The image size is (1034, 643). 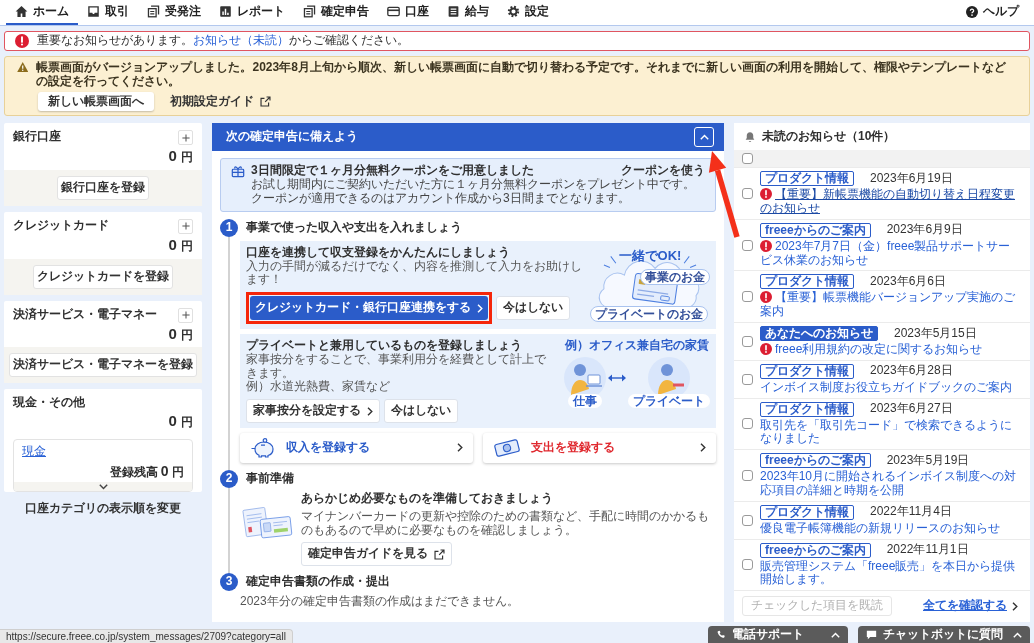 What do you see at coordinates (778, 634) in the screenshot?
I see `support-bar: 電話サポート` at bounding box center [778, 634].